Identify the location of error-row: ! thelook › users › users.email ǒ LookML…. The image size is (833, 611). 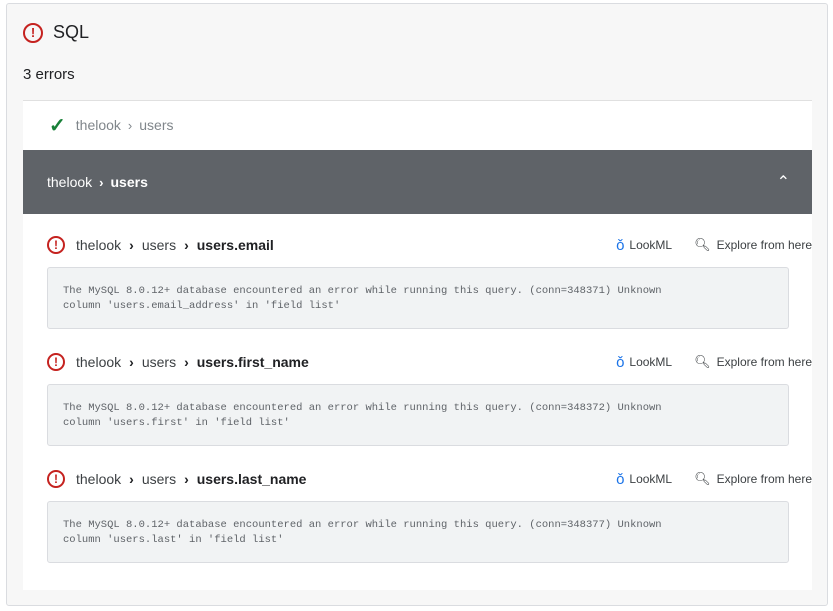
(429, 245).